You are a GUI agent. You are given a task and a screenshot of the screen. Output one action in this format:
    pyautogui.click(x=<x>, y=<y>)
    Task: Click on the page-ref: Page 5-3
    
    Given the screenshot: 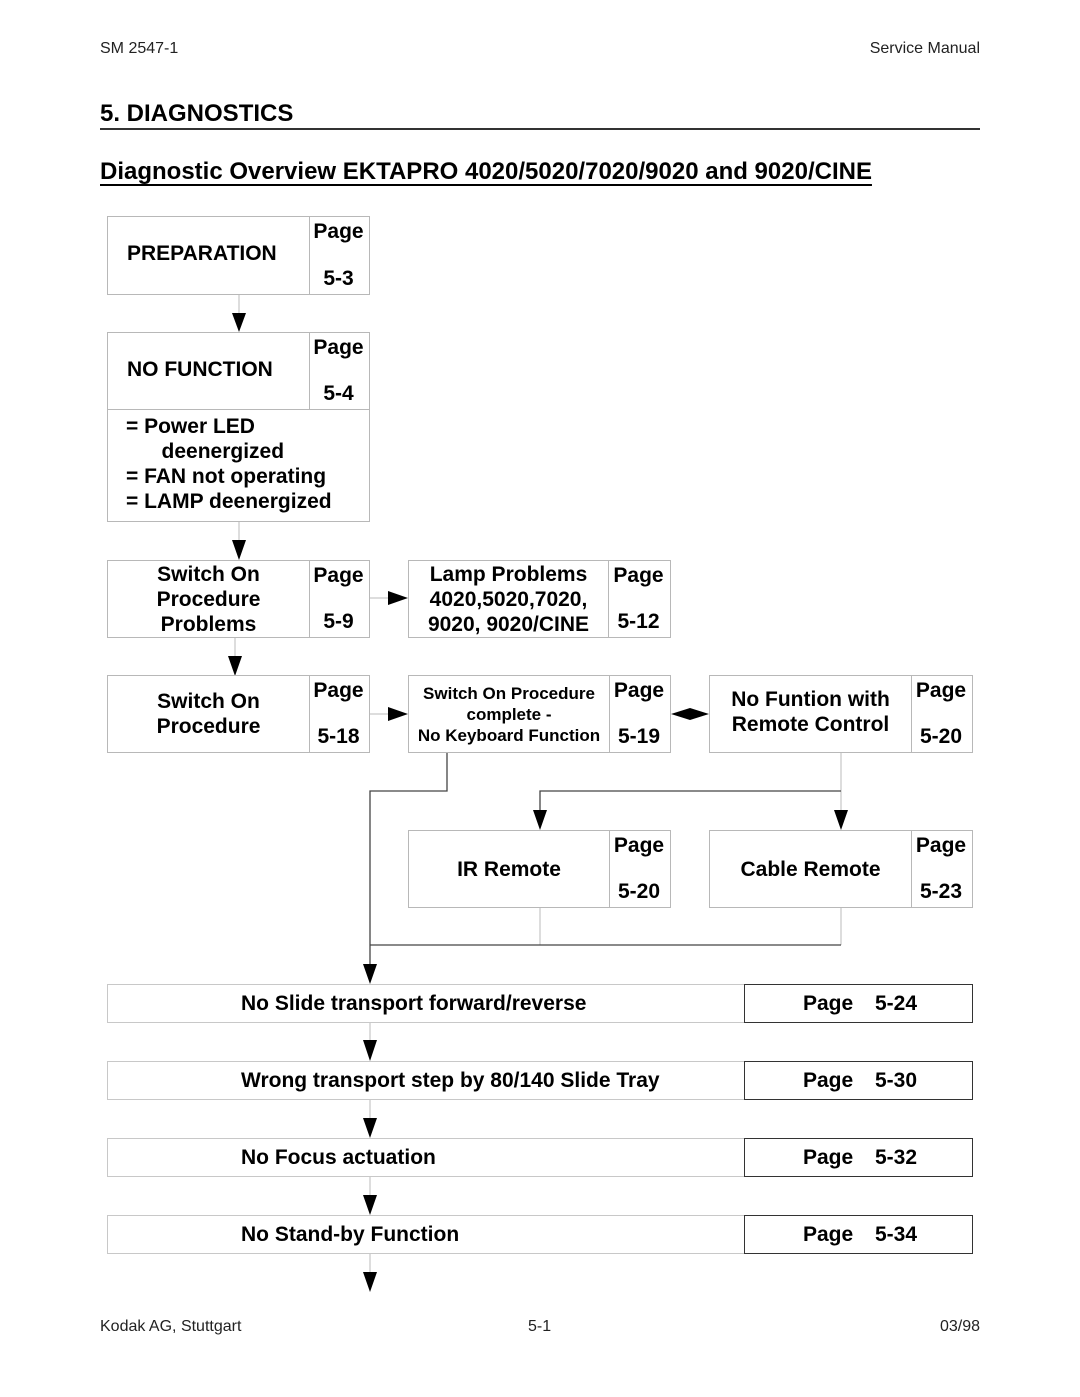 What is the action you would take?
    pyautogui.click(x=338, y=255)
    